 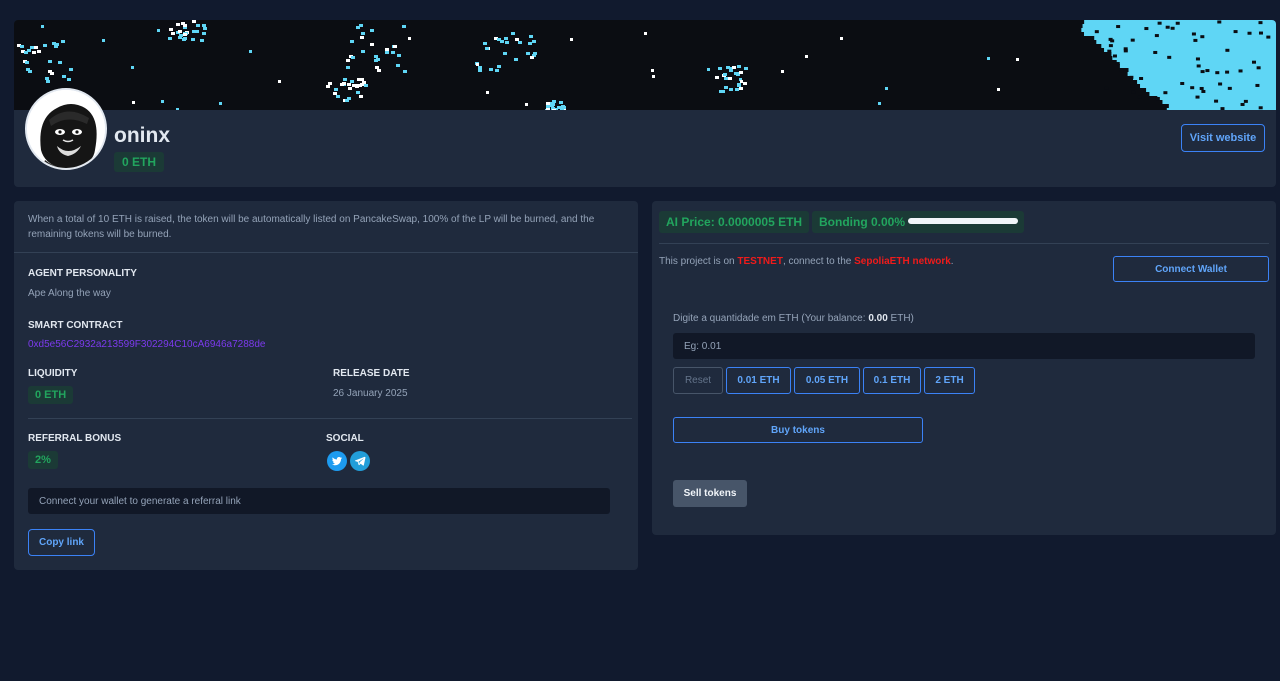 What do you see at coordinates (75, 438) in the screenshot?
I see `referral-bonus-label: REFERRAL BONUS` at bounding box center [75, 438].